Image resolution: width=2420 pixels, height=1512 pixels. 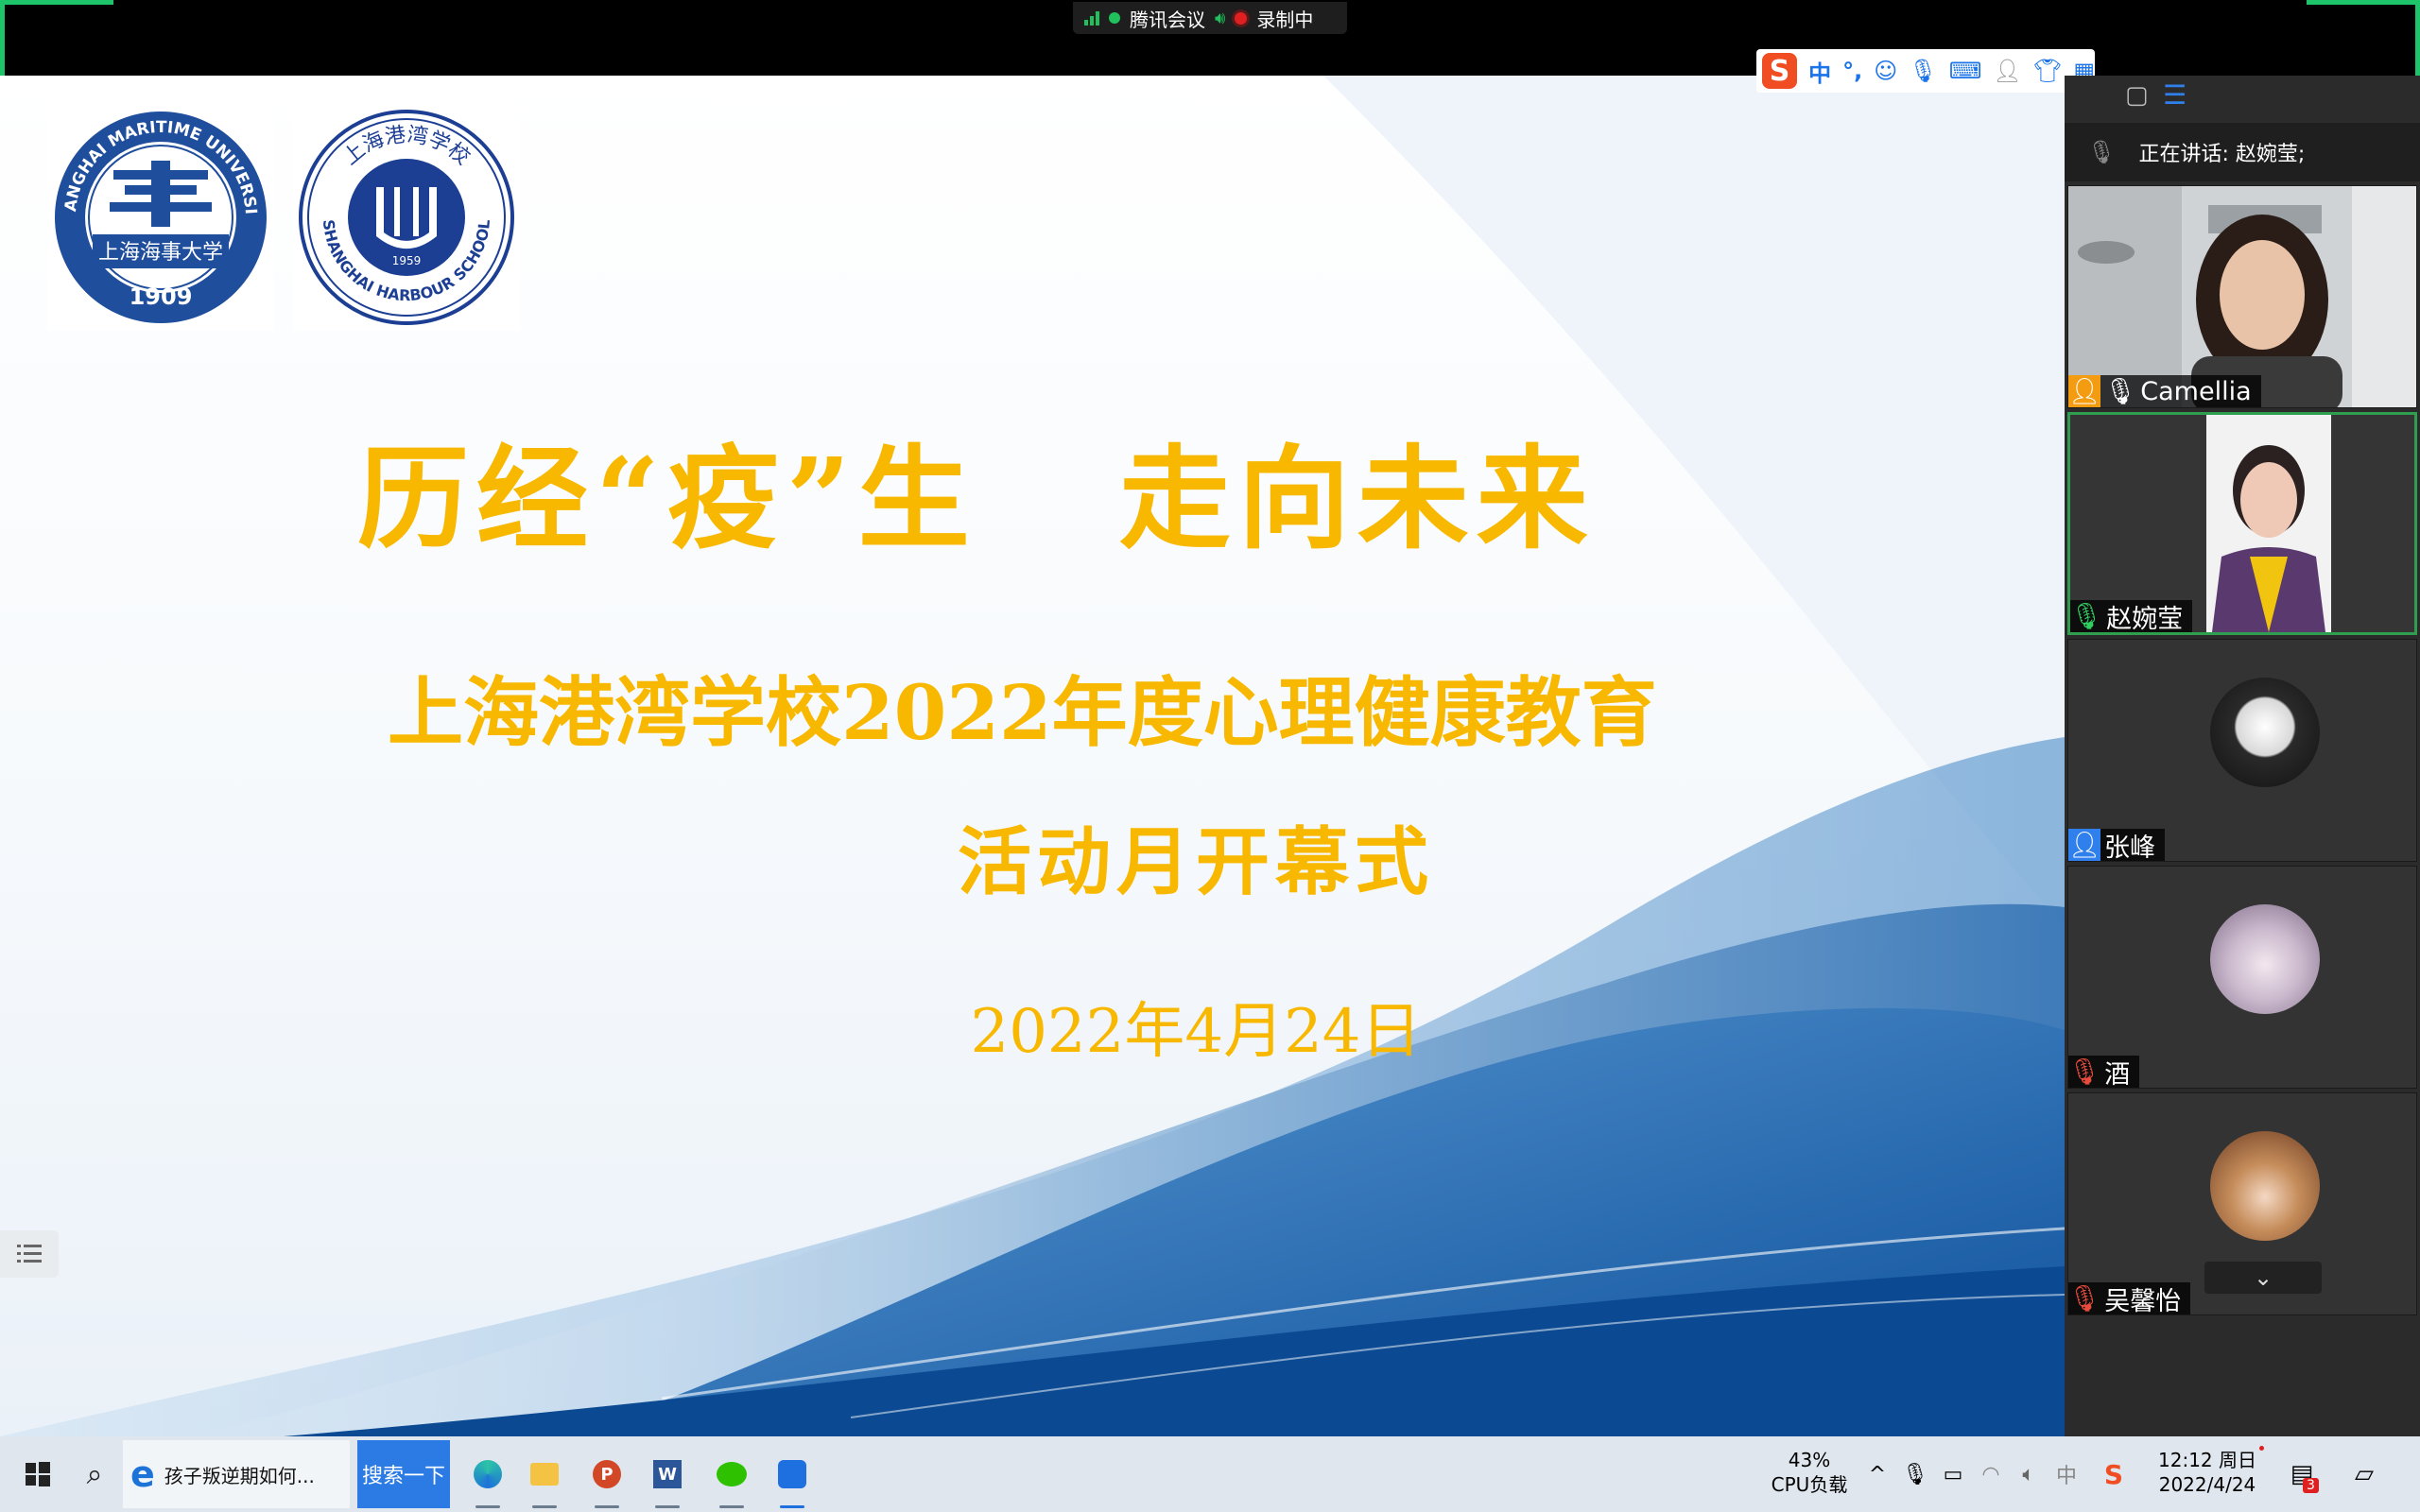 I want to click on start-button, so click(x=37, y=1474).